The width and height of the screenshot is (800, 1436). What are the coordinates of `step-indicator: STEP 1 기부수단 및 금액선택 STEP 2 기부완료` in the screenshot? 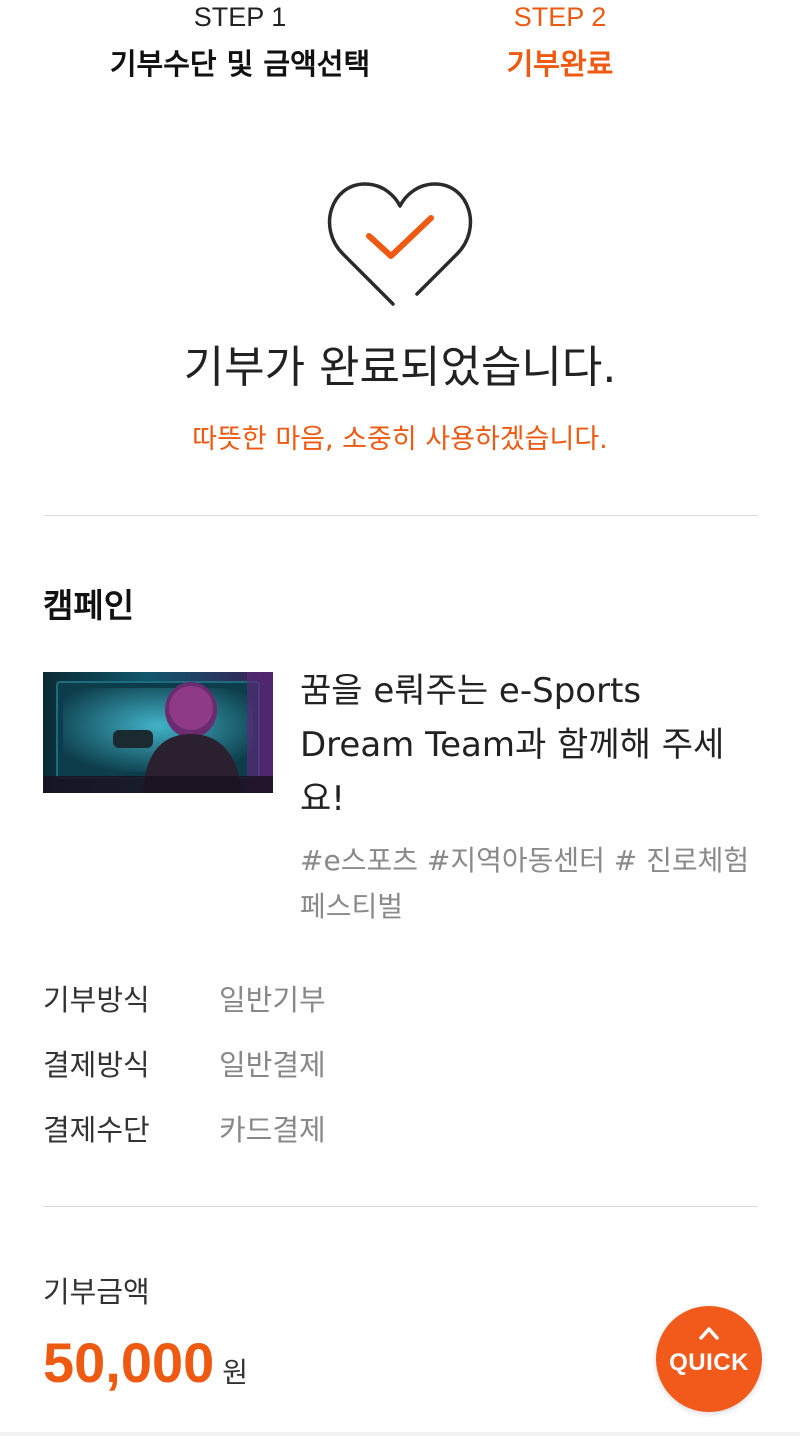 It's located at (400, 45).